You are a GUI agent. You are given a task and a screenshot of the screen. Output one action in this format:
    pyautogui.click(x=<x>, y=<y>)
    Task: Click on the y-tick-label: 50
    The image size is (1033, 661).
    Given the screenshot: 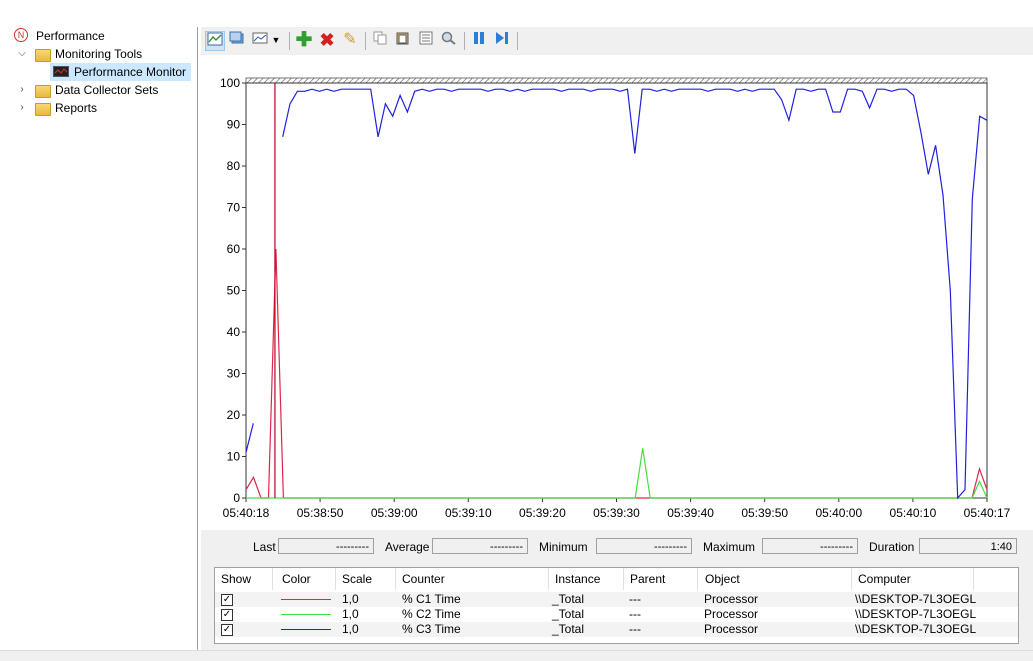 What is the action you would take?
    pyautogui.click(x=234, y=291)
    